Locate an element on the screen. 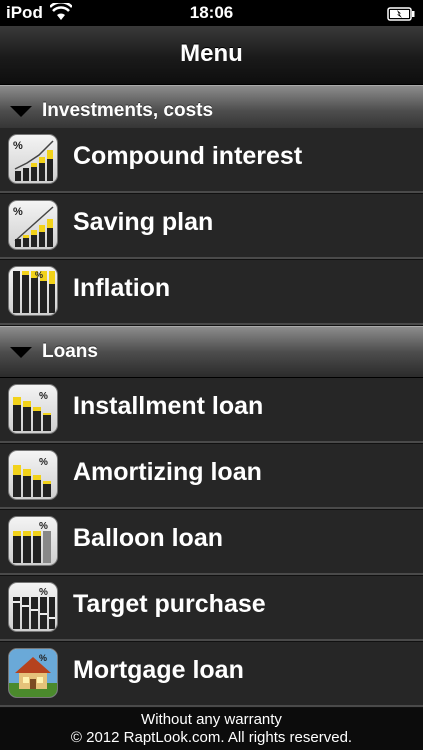 The height and width of the screenshot is (750, 423). menu-item-saving-plan: % Saving plan is located at coordinates (211, 226).